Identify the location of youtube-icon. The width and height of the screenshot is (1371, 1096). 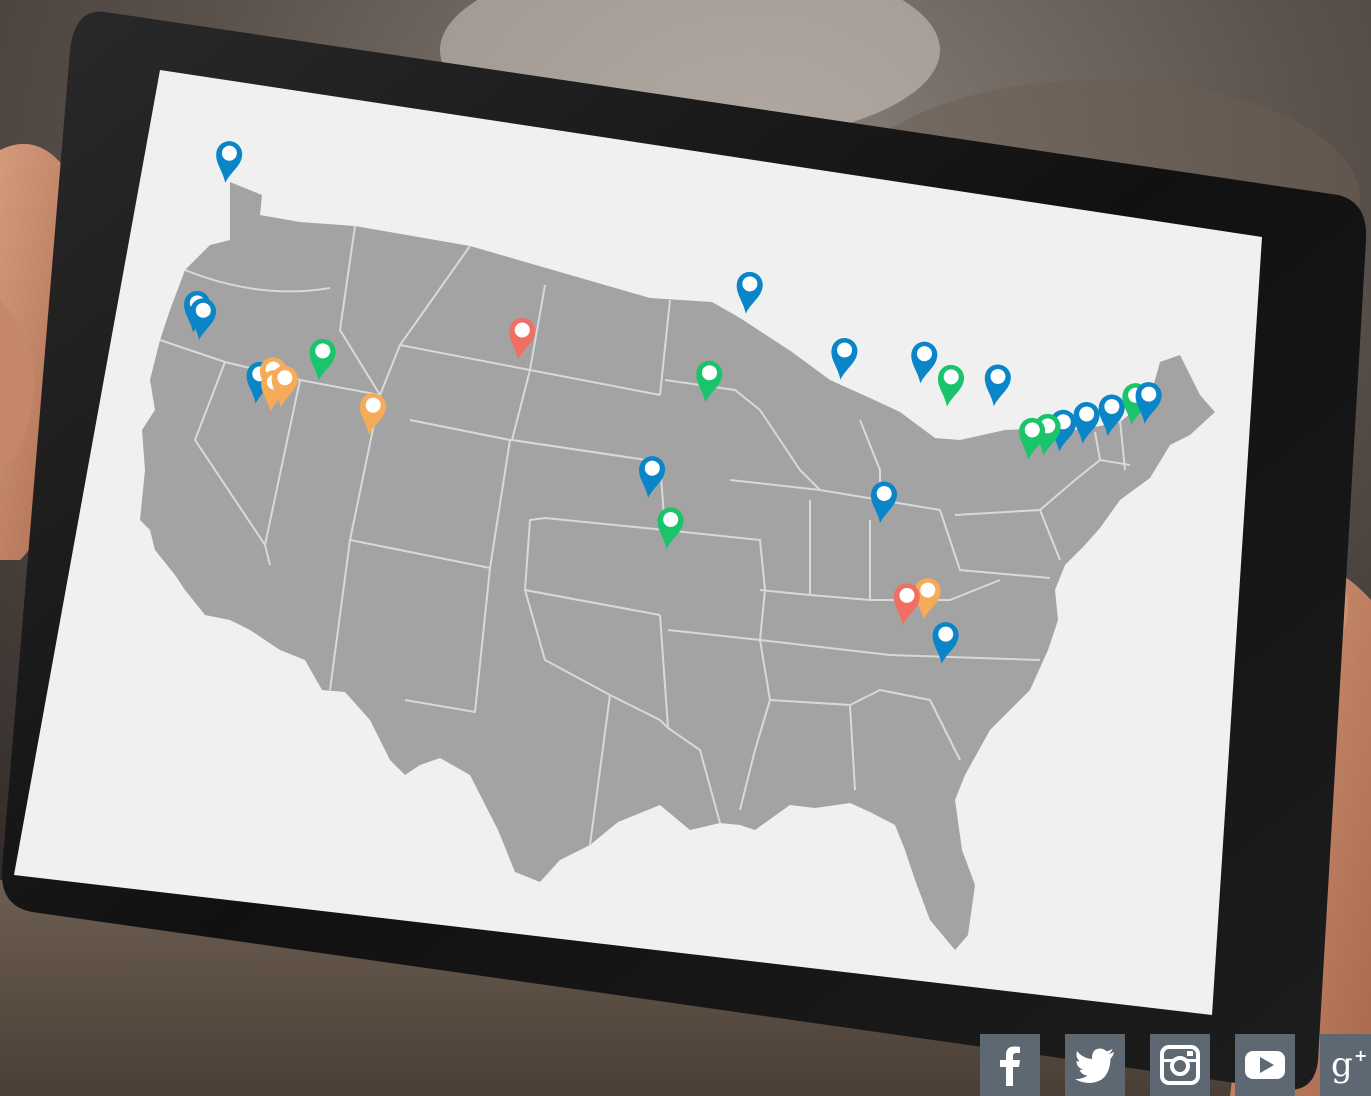
(1265, 1065).